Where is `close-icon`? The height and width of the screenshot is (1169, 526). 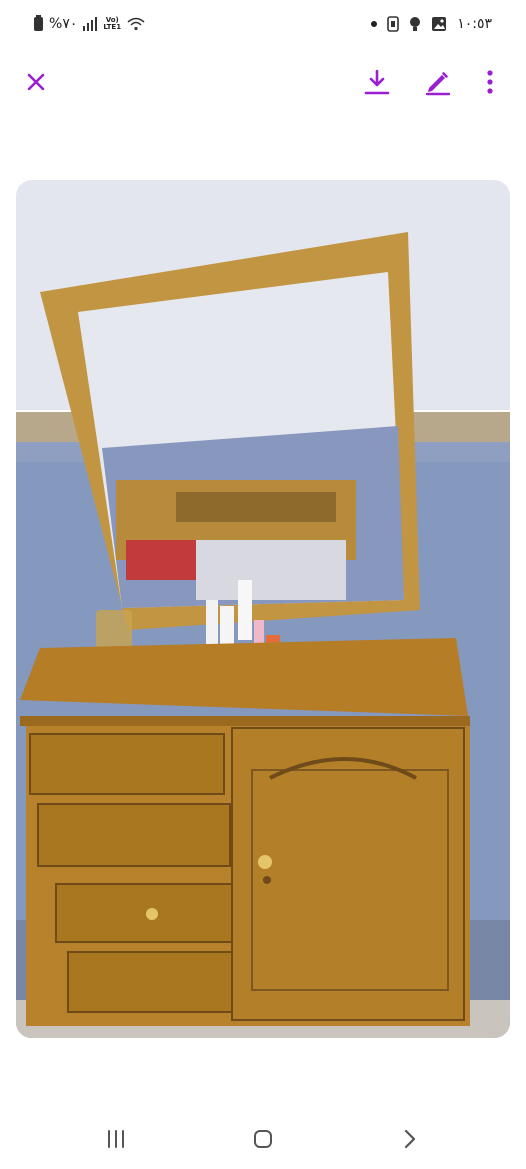 close-icon is located at coordinates (36, 82).